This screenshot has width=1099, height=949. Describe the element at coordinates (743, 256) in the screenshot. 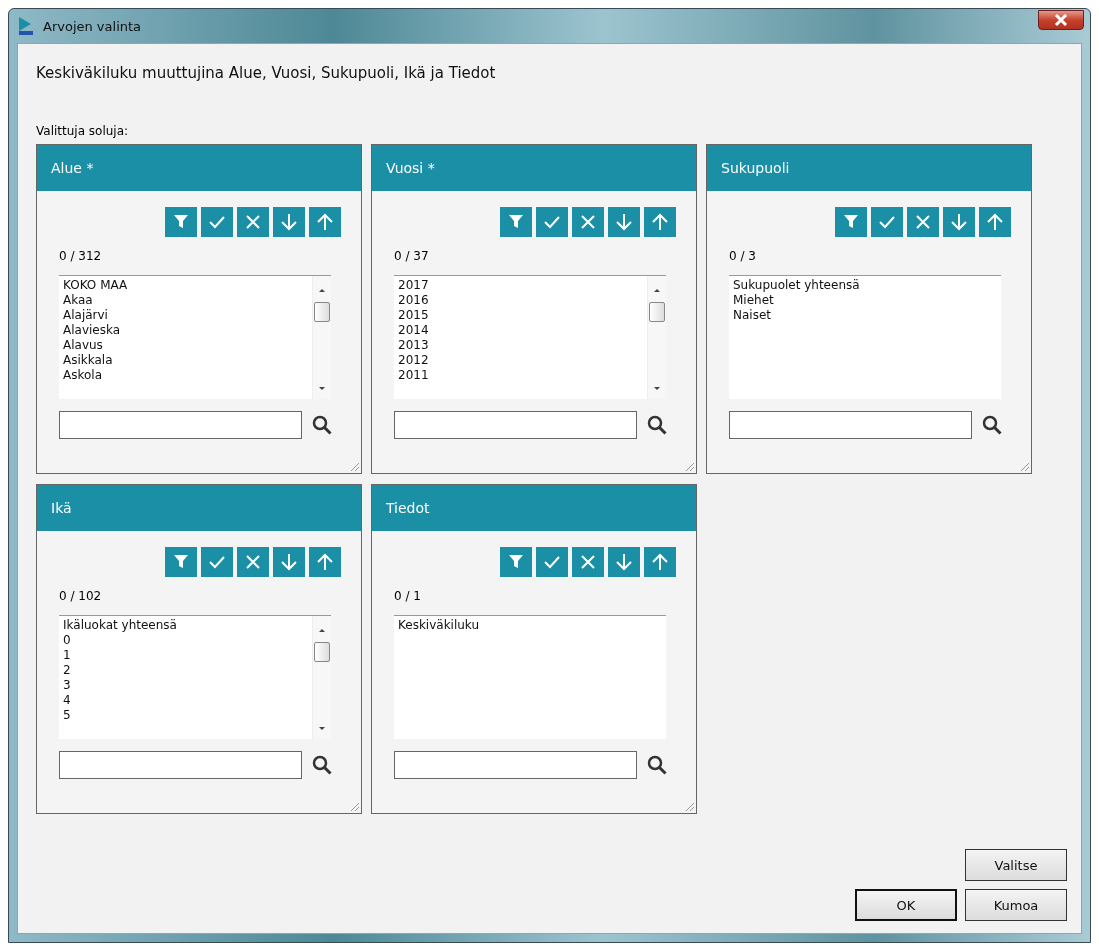

I see `selection-count: 0 / 3` at that location.